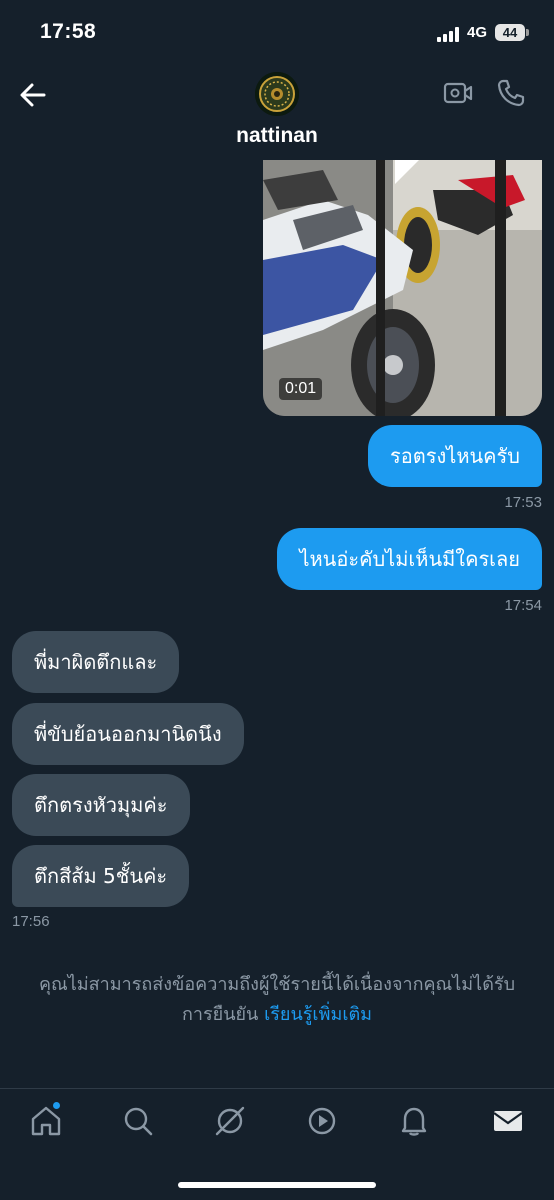 This screenshot has height=1200, width=554. Describe the element at coordinates (128, 734) in the screenshot. I see `incoming-message: พี่ขับย้อนออกมานิดนึง` at that location.